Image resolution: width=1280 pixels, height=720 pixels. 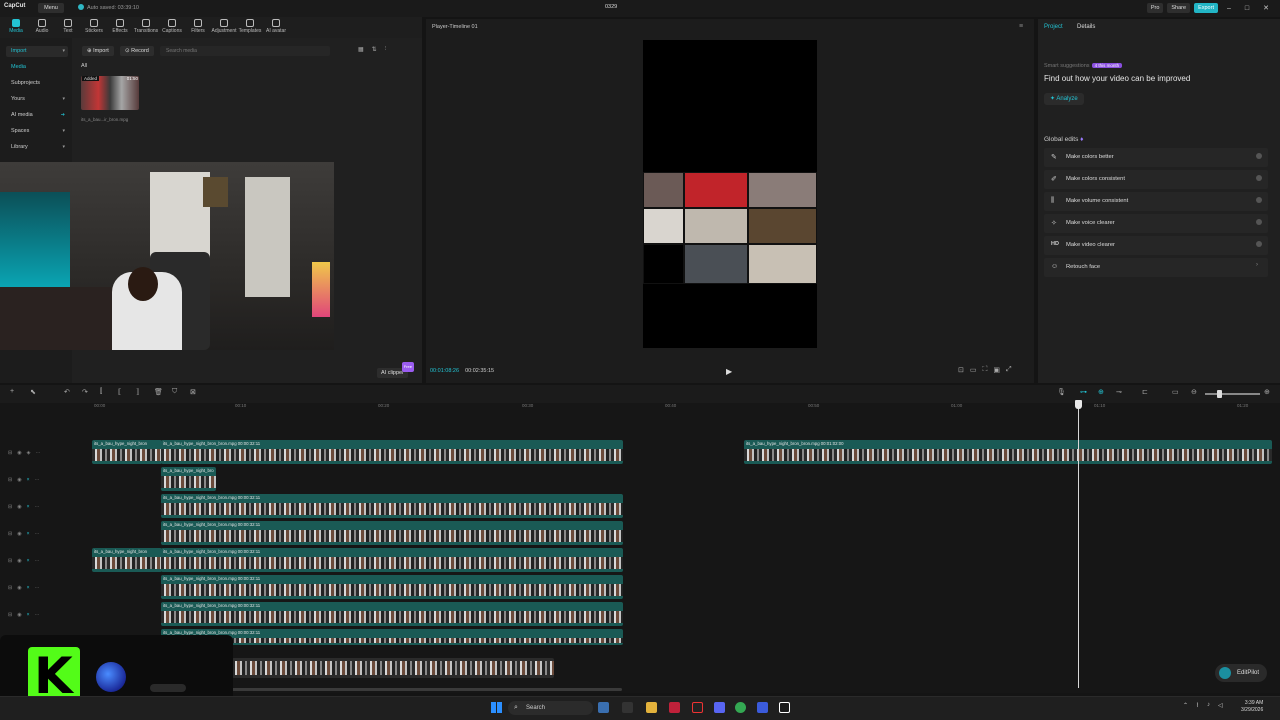 What do you see at coordinates (42, 27) in the screenshot?
I see `tool-audio: Audio` at bounding box center [42, 27].